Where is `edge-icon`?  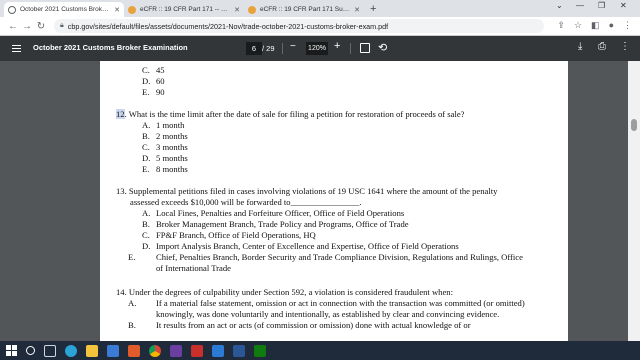 edge-icon is located at coordinates (71, 350).